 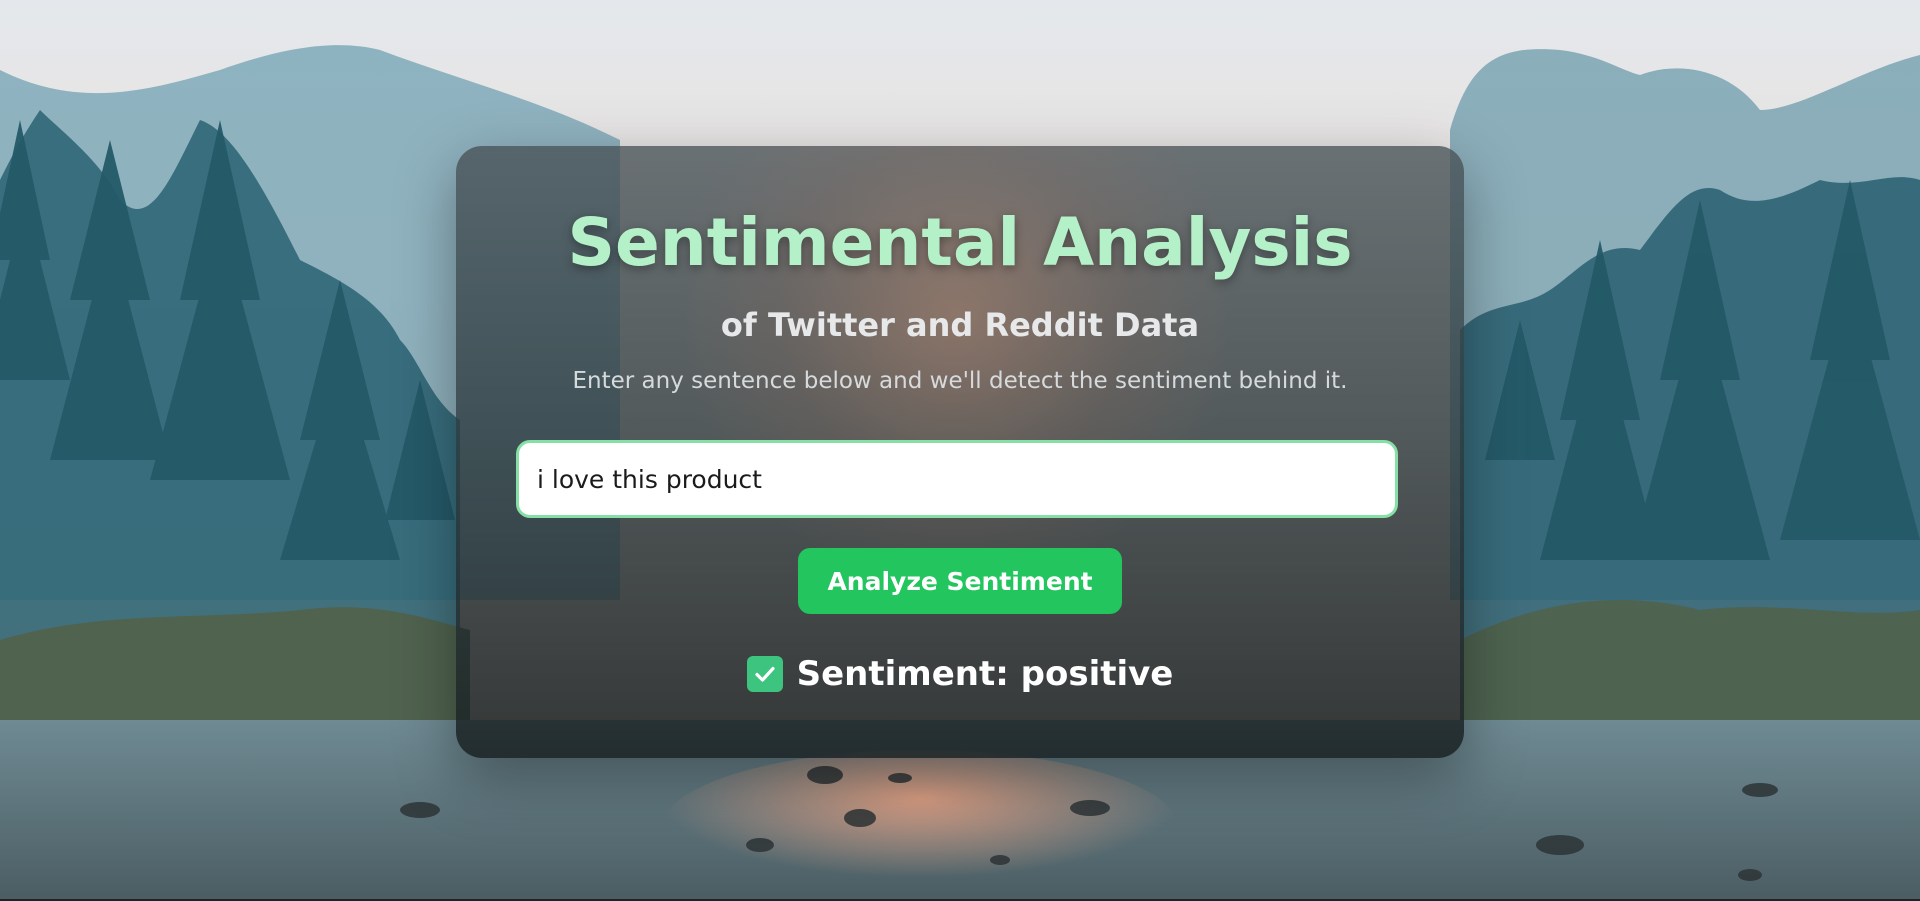 I want to click on page-subtitle: of Twitter and Reddit Data, so click(x=960, y=325).